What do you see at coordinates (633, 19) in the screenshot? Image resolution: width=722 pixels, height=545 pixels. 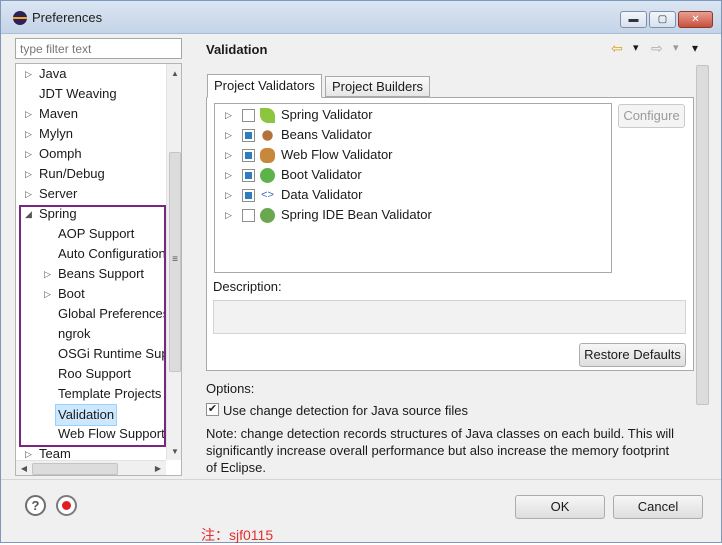 I see `minimize-button: ▬` at bounding box center [633, 19].